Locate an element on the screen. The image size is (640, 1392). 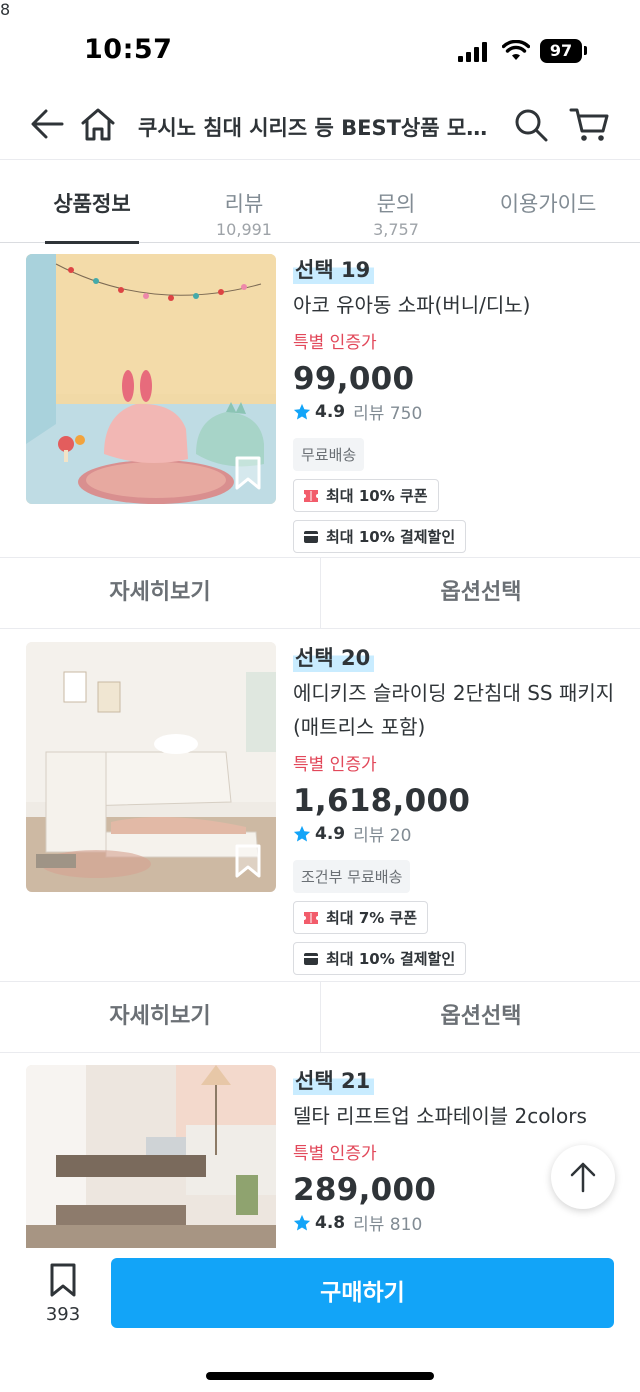
coupon-label: 최대 10% 쿠폰 is located at coordinates (377, 496).